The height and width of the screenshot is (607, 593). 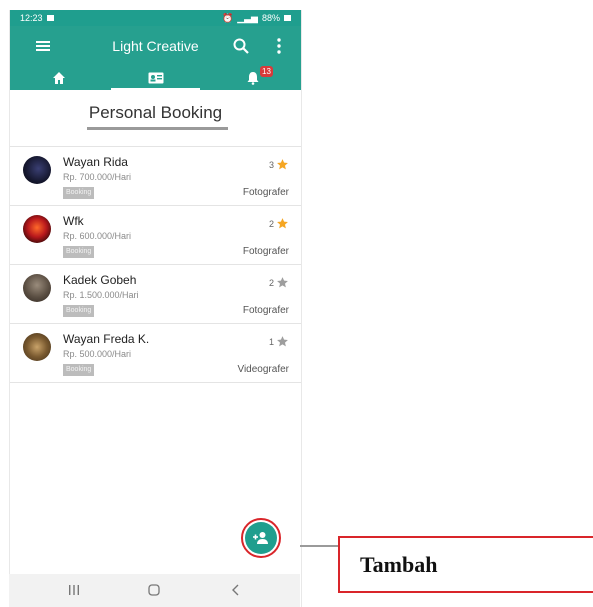 I want to click on status-time: 12:23, so click(x=31, y=18).